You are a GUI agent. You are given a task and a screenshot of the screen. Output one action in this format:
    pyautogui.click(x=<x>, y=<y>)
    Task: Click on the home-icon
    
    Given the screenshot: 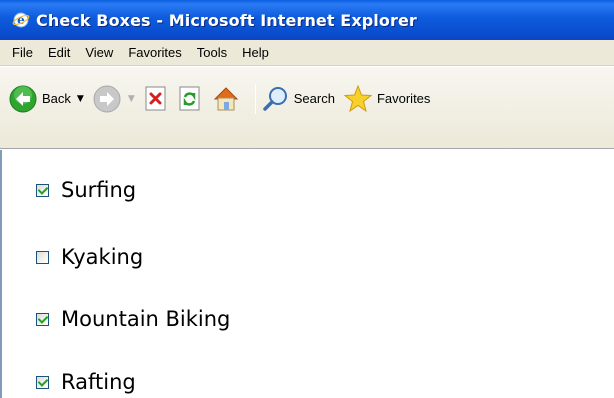 What is the action you would take?
    pyautogui.click(x=225, y=98)
    